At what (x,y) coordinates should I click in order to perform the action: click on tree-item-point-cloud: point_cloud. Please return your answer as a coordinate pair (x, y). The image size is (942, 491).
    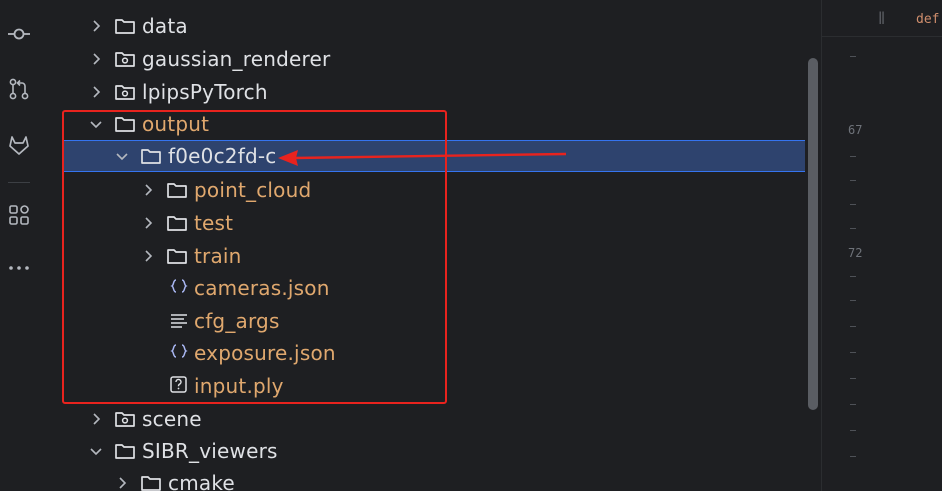
    Looking at the image, I should click on (421, 190).